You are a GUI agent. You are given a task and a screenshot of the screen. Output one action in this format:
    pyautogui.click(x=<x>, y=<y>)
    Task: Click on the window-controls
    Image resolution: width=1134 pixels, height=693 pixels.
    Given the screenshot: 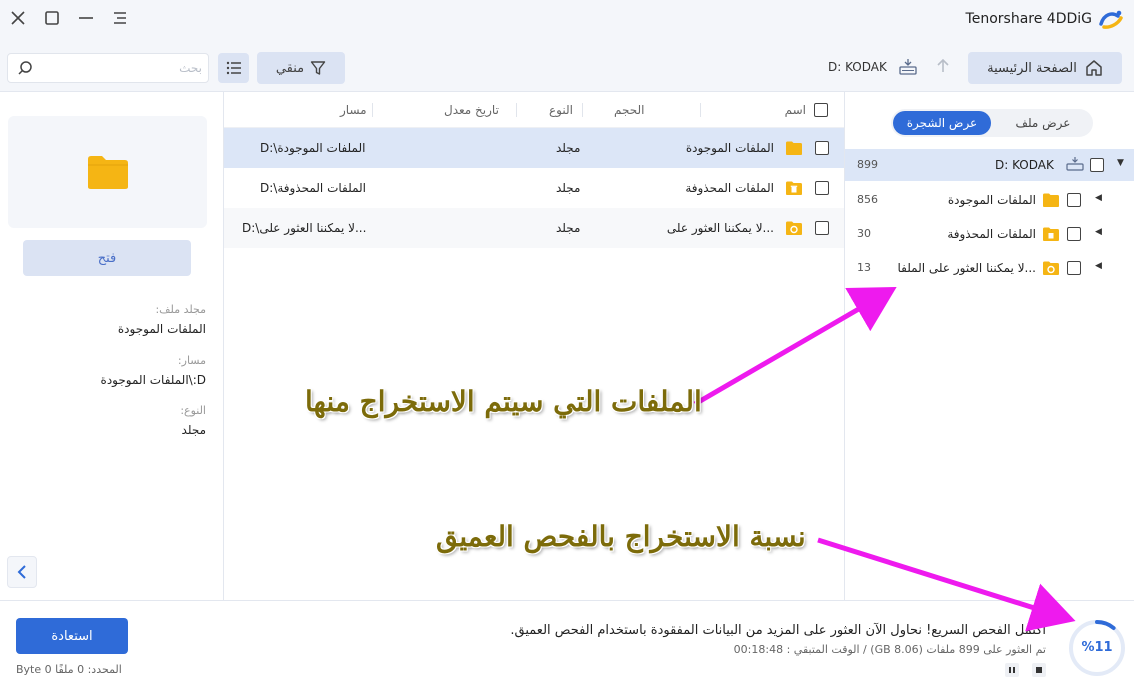 What is the action you would take?
    pyautogui.click(x=69, y=18)
    